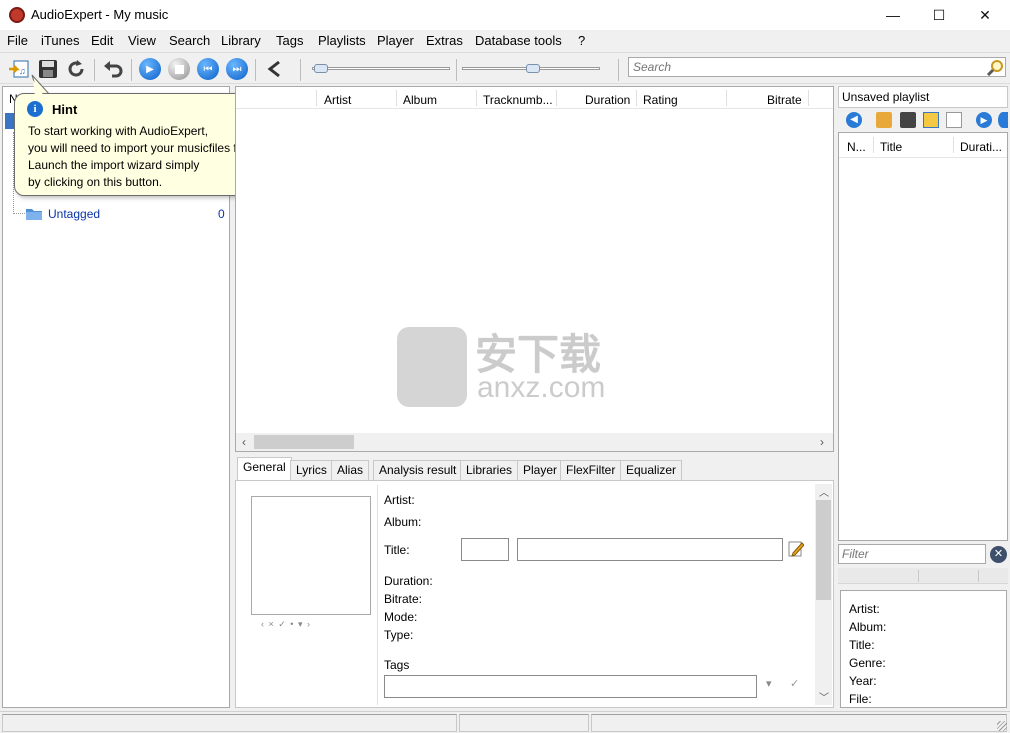  What do you see at coordinates (65, 109) in the screenshot?
I see `hint-title: Hint` at bounding box center [65, 109].